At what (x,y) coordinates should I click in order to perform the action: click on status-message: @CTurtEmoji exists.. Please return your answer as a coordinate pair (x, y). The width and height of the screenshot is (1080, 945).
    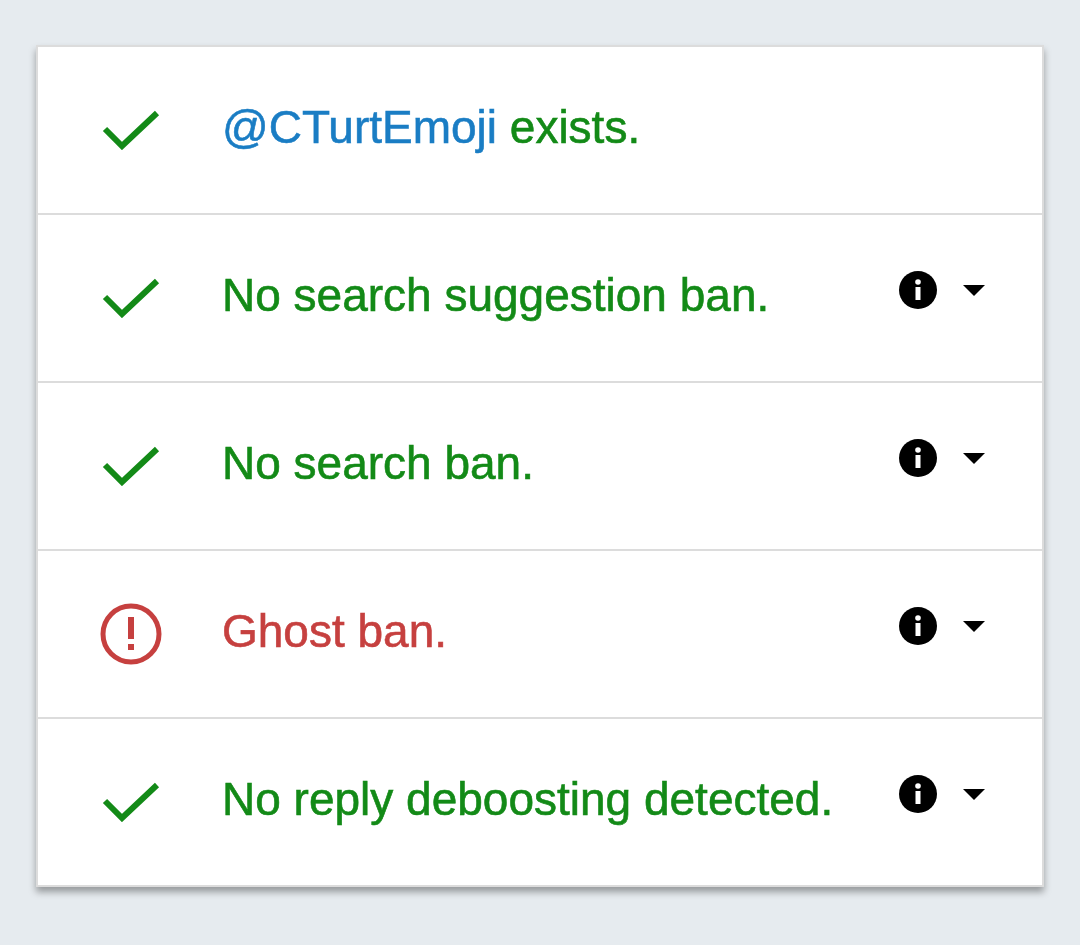
    Looking at the image, I should click on (432, 127).